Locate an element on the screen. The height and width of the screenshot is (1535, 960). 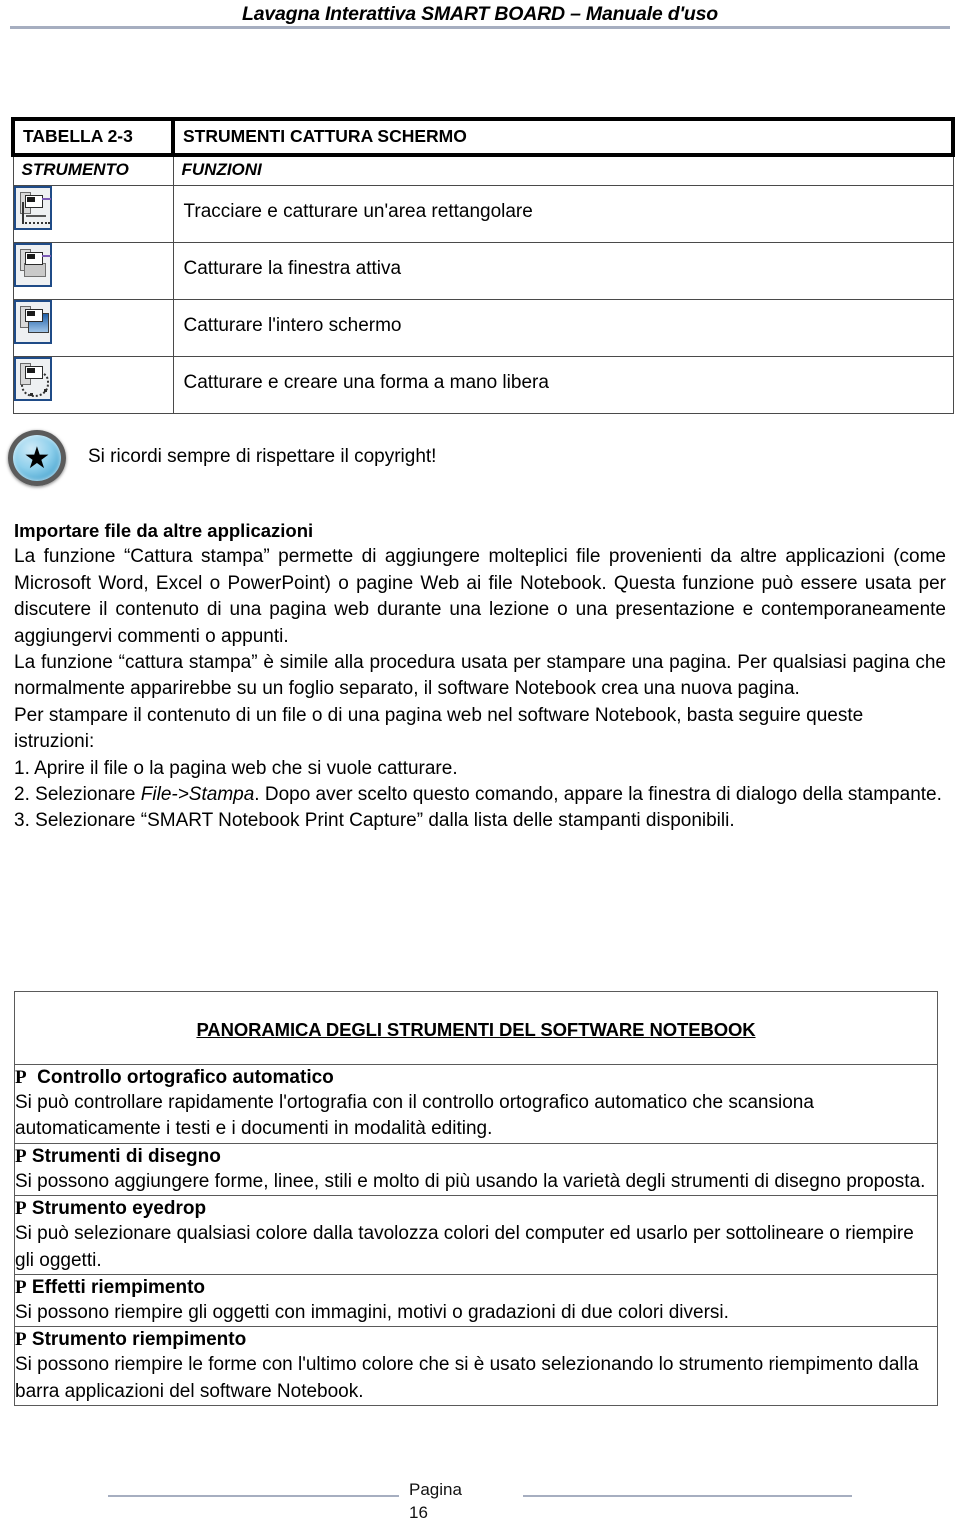
overview-item-heading: P Strumenti di disegno is located at coordinates (476, 1156).